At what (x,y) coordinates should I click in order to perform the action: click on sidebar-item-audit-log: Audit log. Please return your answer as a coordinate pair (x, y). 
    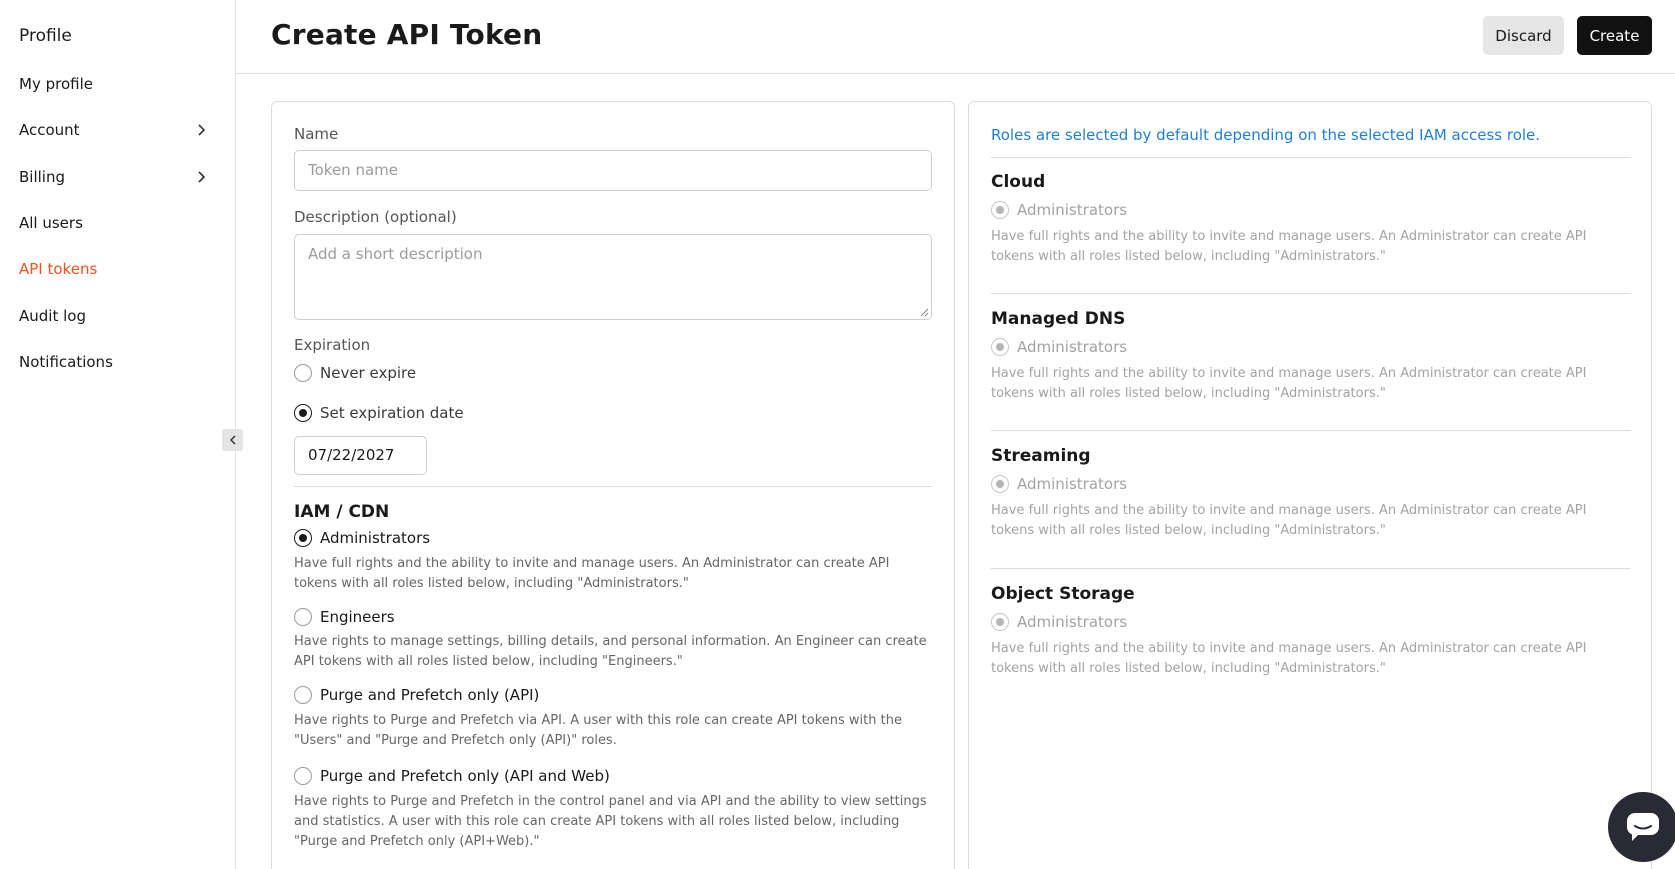
    Looking at the image, I should click on (114, 316).